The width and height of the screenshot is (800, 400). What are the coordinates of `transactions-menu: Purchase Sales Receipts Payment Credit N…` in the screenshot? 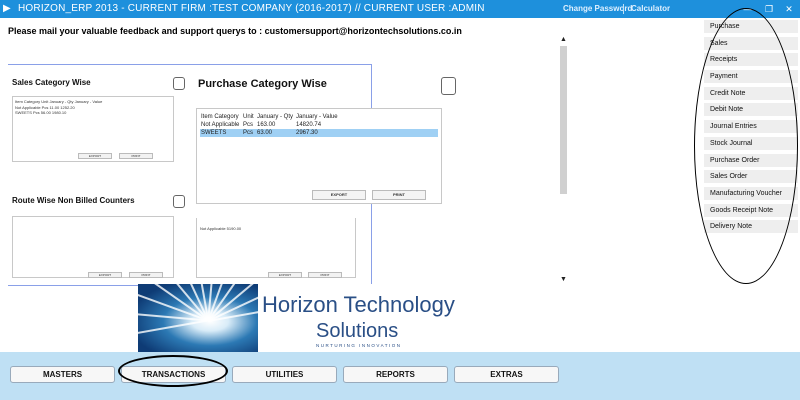 It's located at (751, 128).